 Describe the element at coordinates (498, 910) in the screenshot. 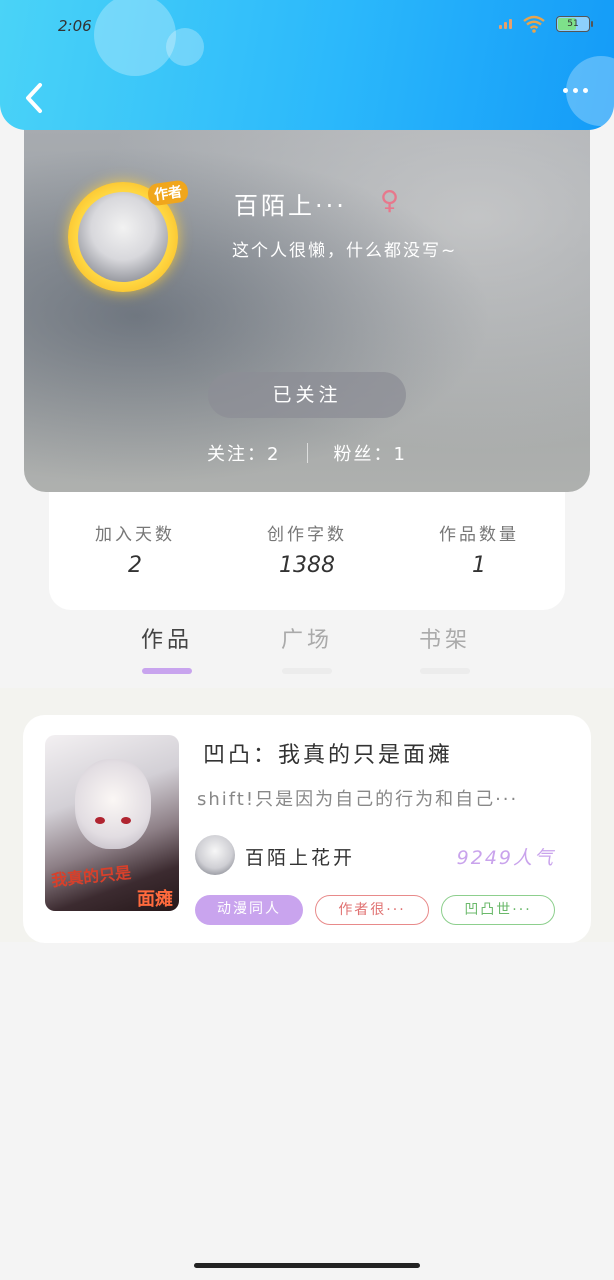

I see `tag-series: 凹凸世···` at that location.